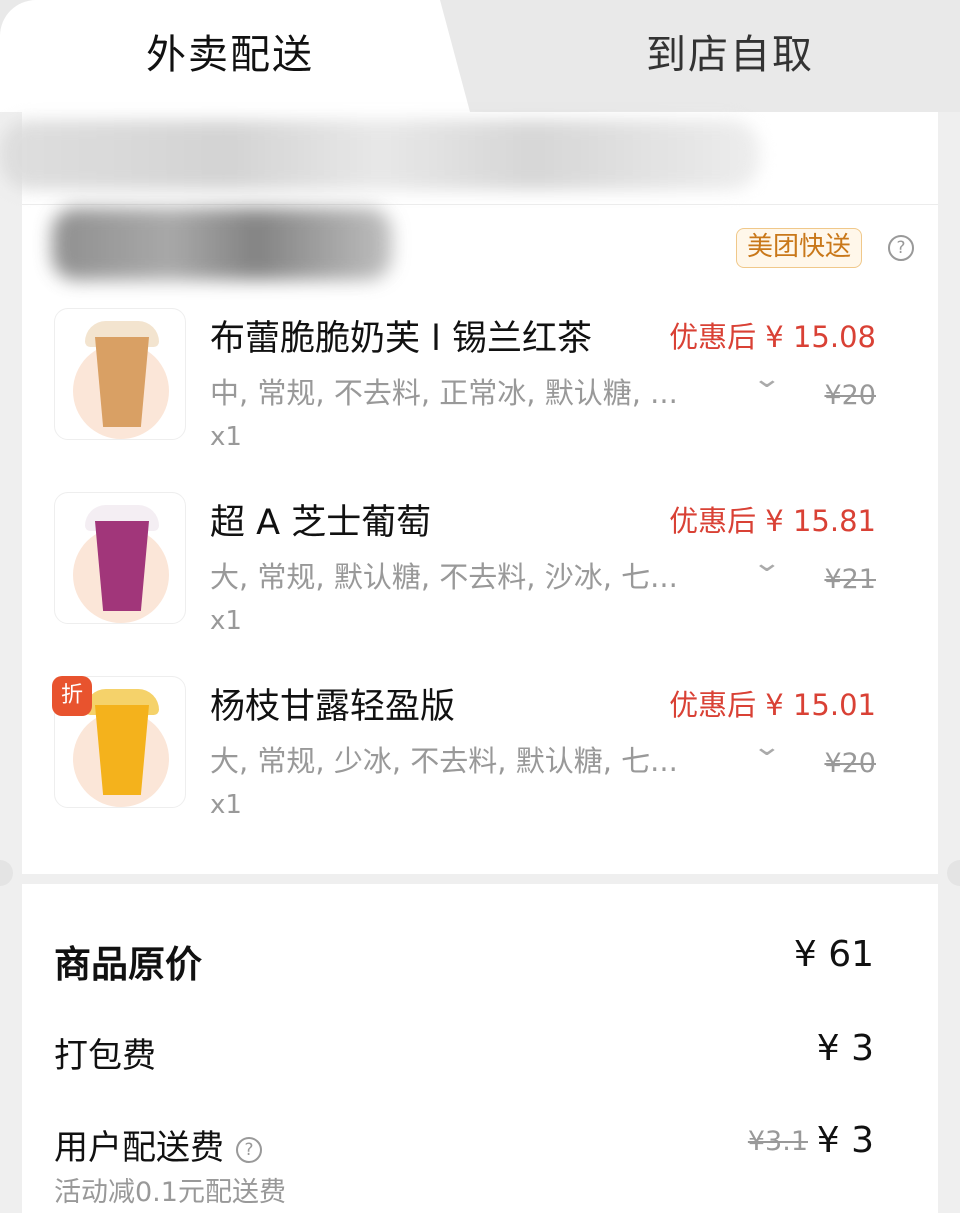  Describe the element at coordinates (222, 244) in the screenshot. I see `shop-name-redacted` at that location.